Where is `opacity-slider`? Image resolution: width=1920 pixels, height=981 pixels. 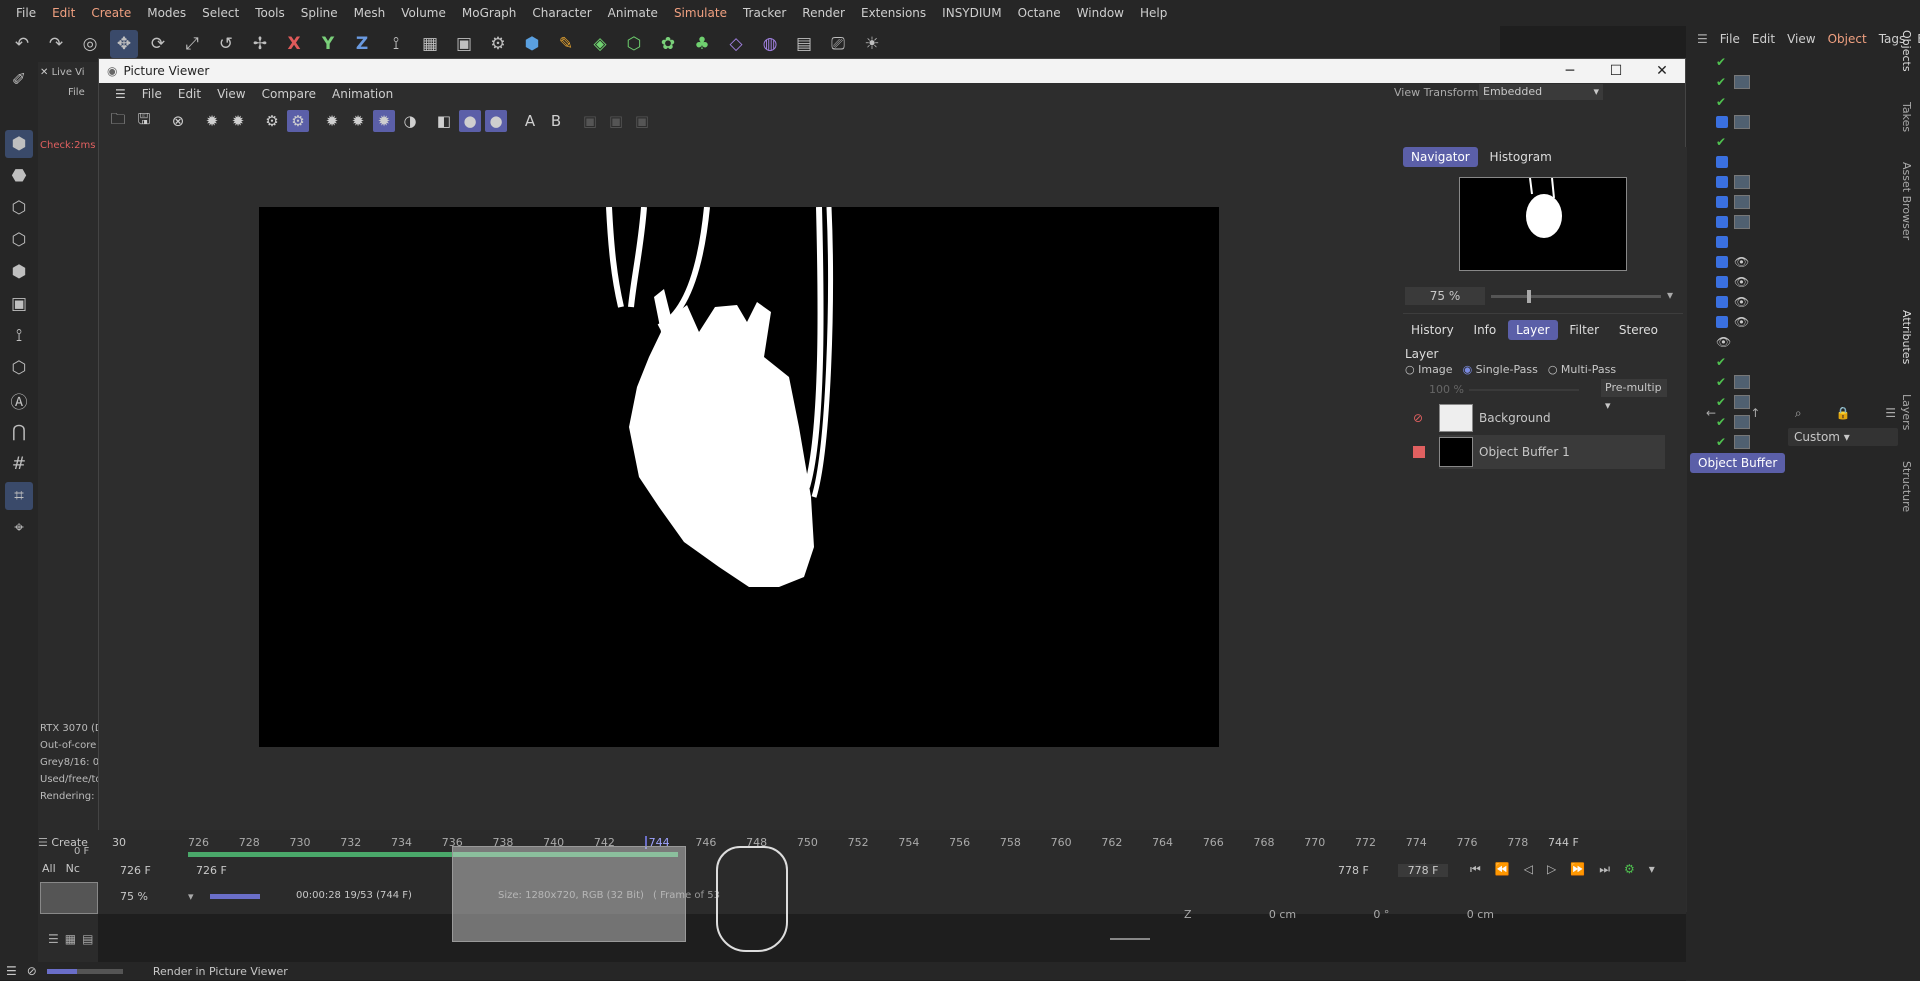 opacity-slider is located at coordinates (1524, 390).